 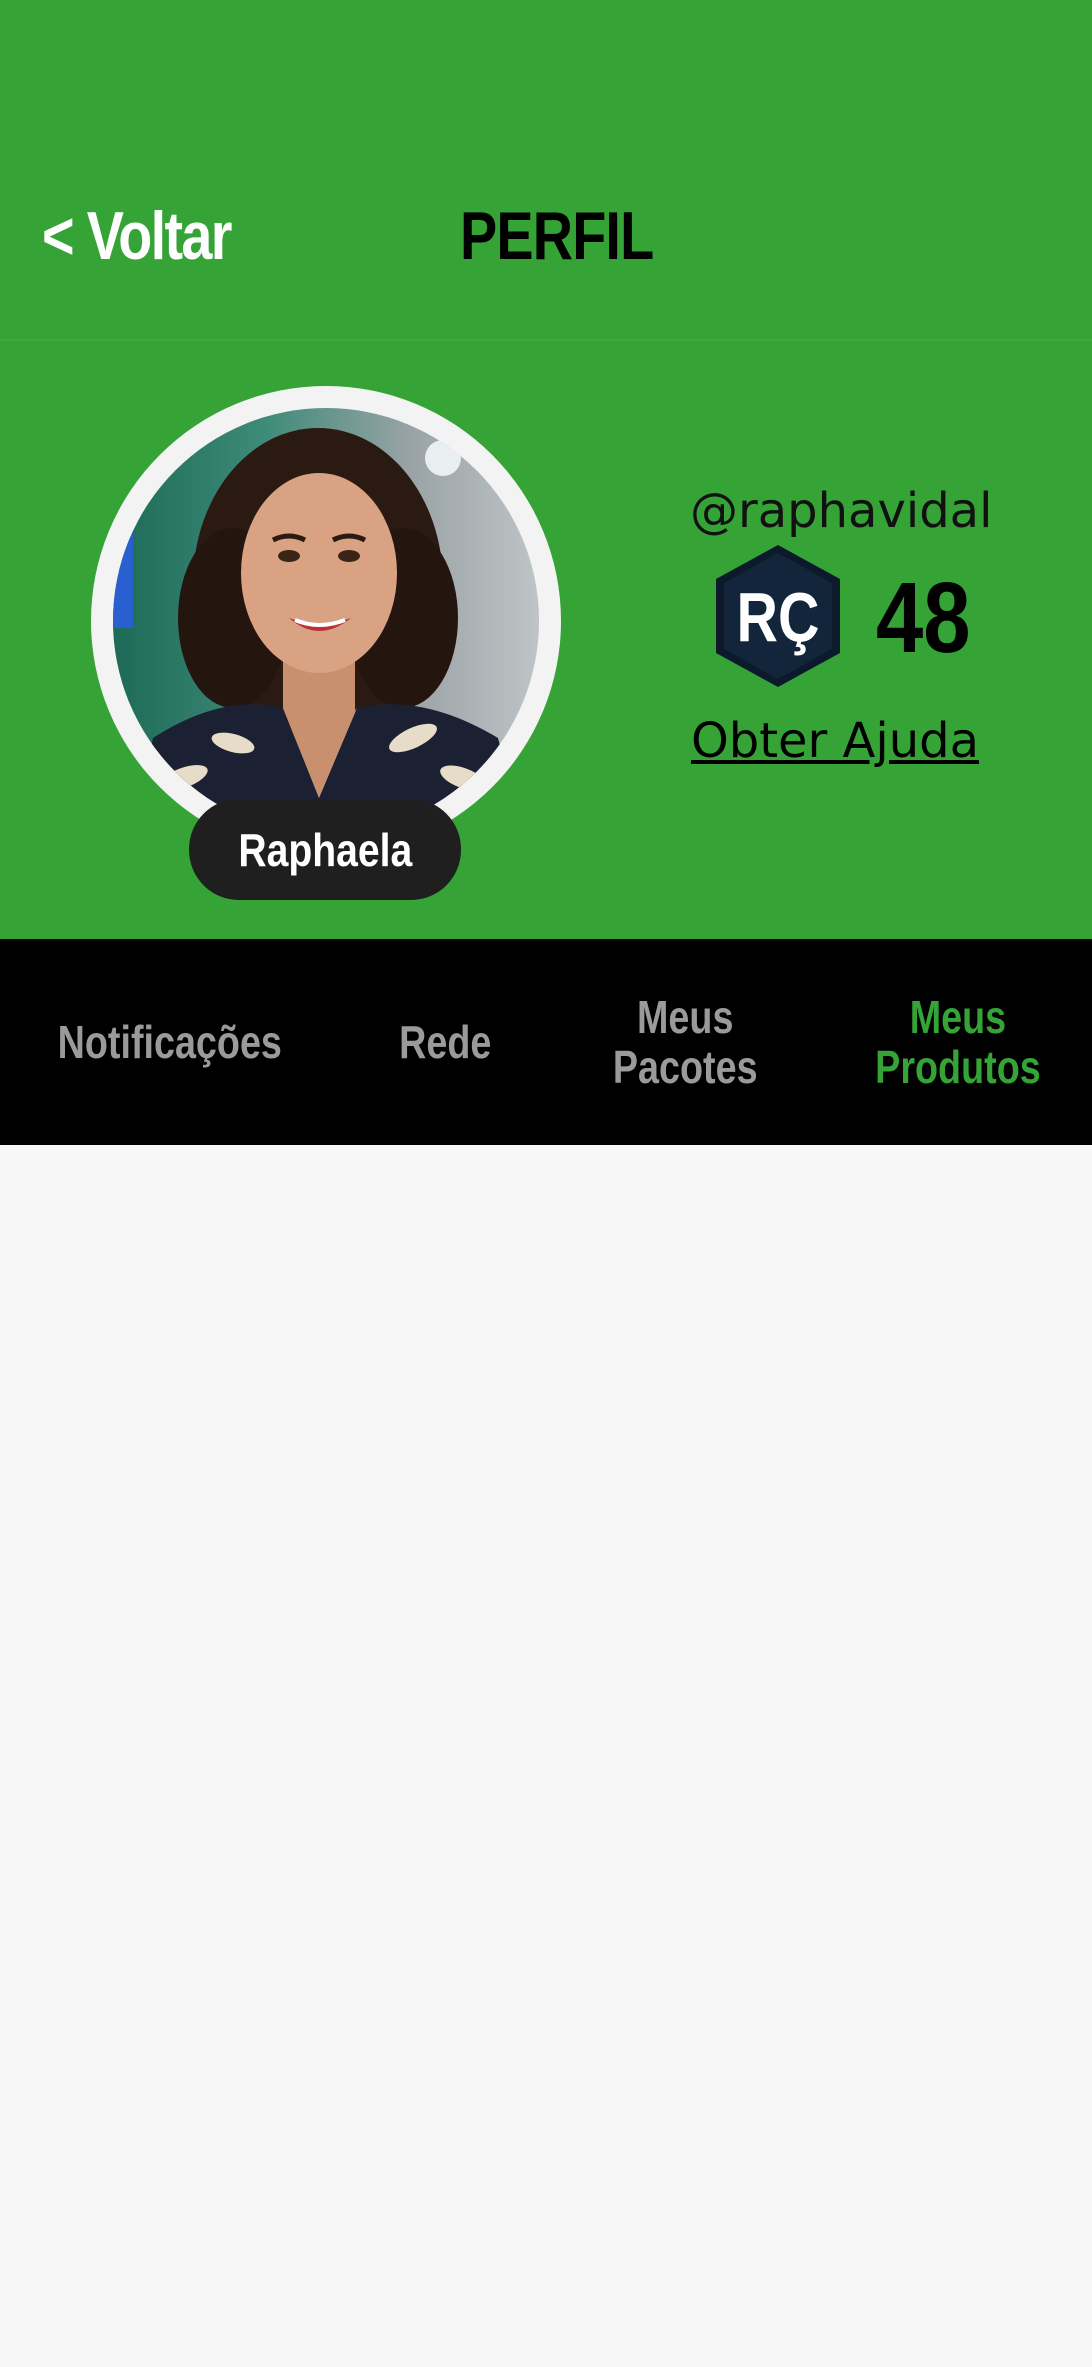 I want to click on tab-label: Meus Produtos, so click(x=957, y=1042).